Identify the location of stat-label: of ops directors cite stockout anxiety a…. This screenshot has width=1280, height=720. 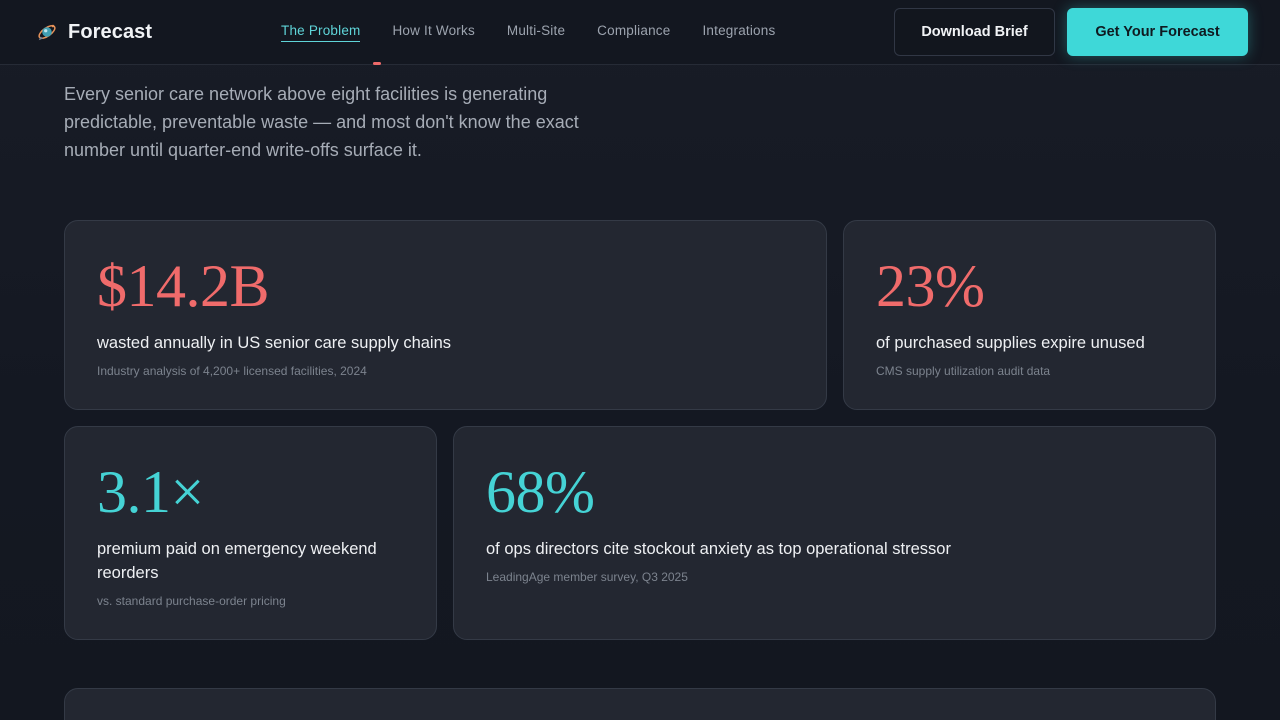
(718, 549).